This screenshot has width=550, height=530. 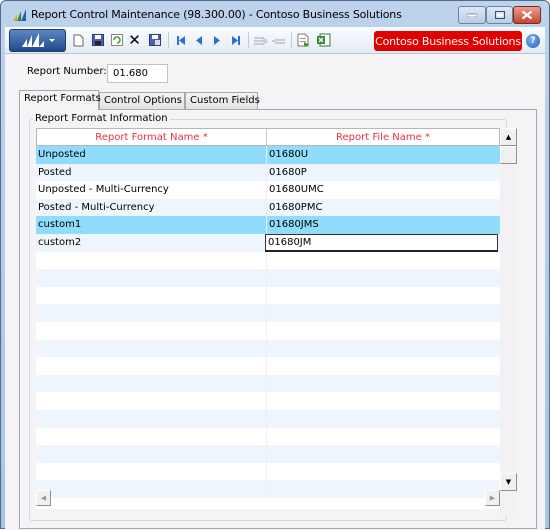 What do you see at coordinates (151, 225) in the screenshot?
I see `cell-format-name: custom1` at bounding box center [151, 225].